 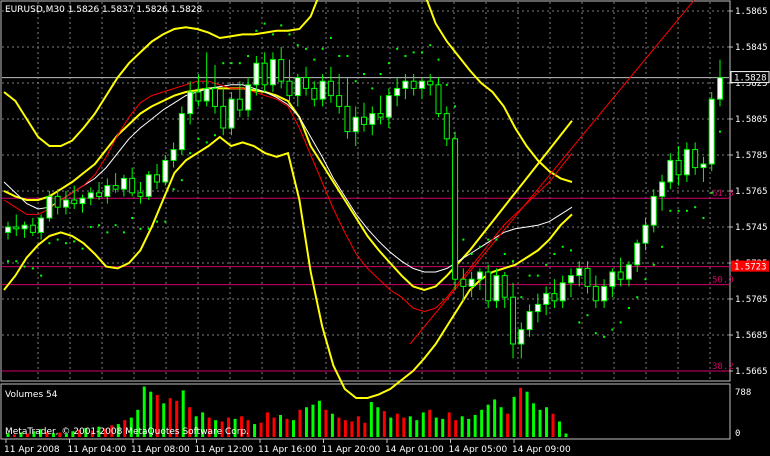 What do you see at coordinates (541, 450) in the screenshot?
I see `time-tick-label: 14 Apr 09:00` at bounding box center [541, 450].